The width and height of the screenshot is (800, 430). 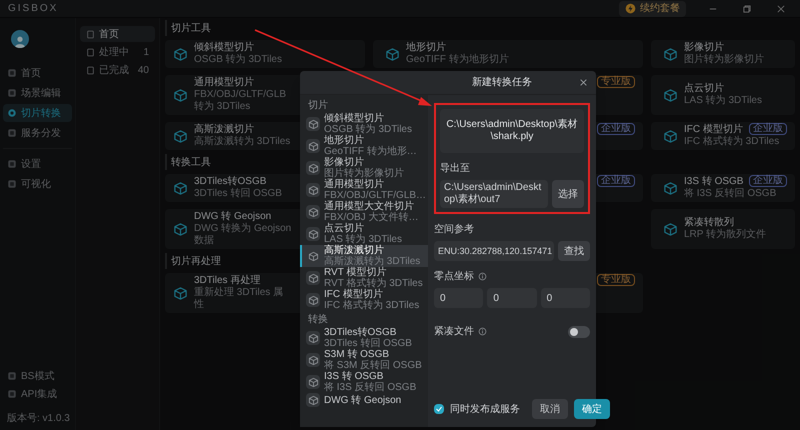 What do you see at coordinates (550, 409) in the screenshot?
I see `cancel-button: 取消` at bounding box center [550, 409].